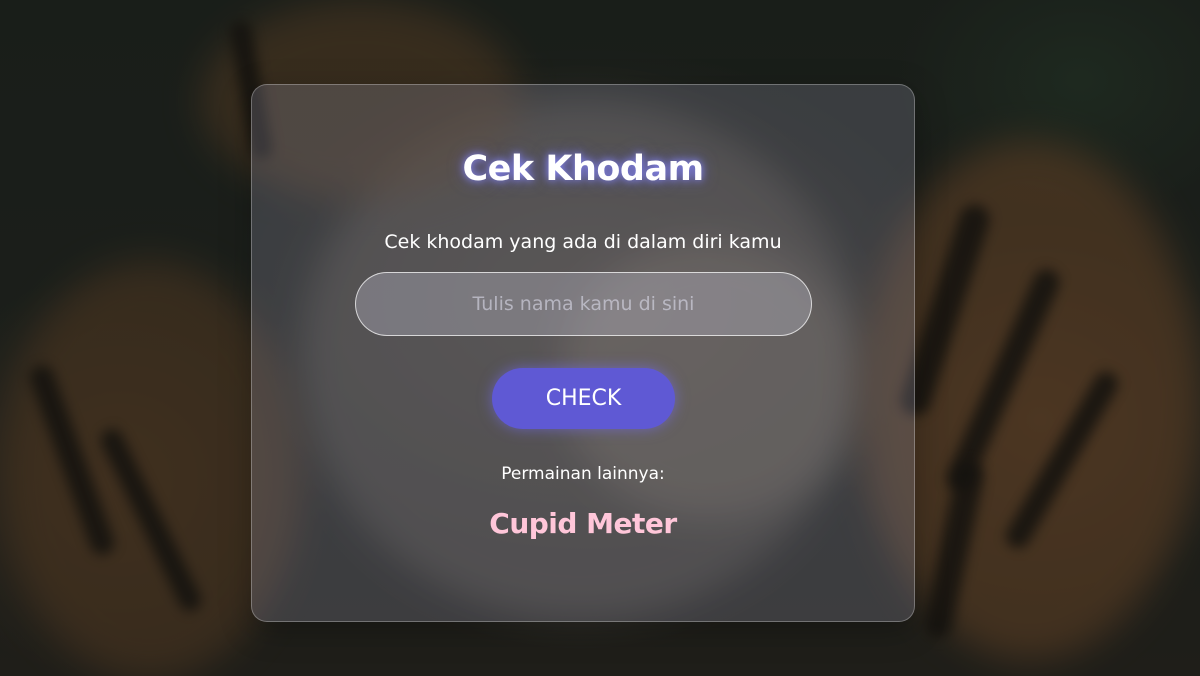 This screenshot has height=676, width=1200. What do you see at coordinates (583, 169) in the screenshot?
I see `page-title: Cek Khodam` at bounding box center [583, 169].